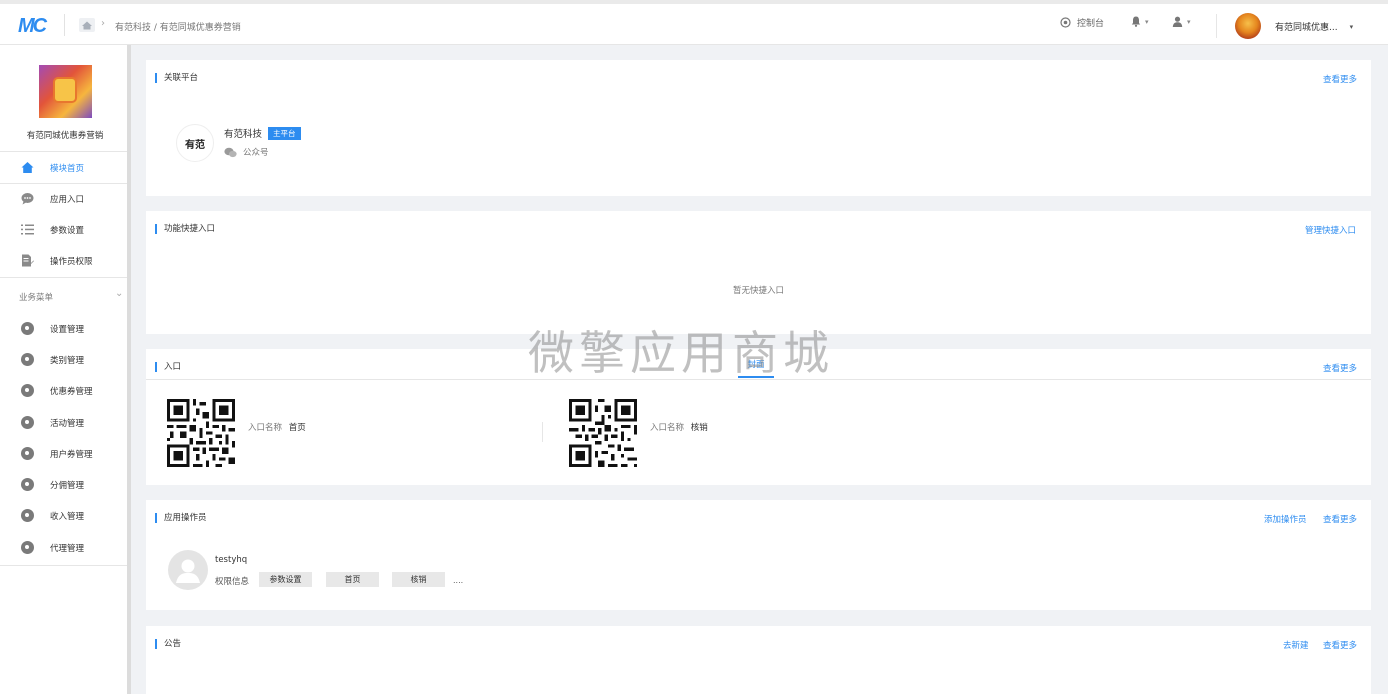 Image resolution: width=1388 pixels, height=694 pixels. I want to click on sidebar-item-user-coupon-mgmt: 用户券管理, so click(63, 453).